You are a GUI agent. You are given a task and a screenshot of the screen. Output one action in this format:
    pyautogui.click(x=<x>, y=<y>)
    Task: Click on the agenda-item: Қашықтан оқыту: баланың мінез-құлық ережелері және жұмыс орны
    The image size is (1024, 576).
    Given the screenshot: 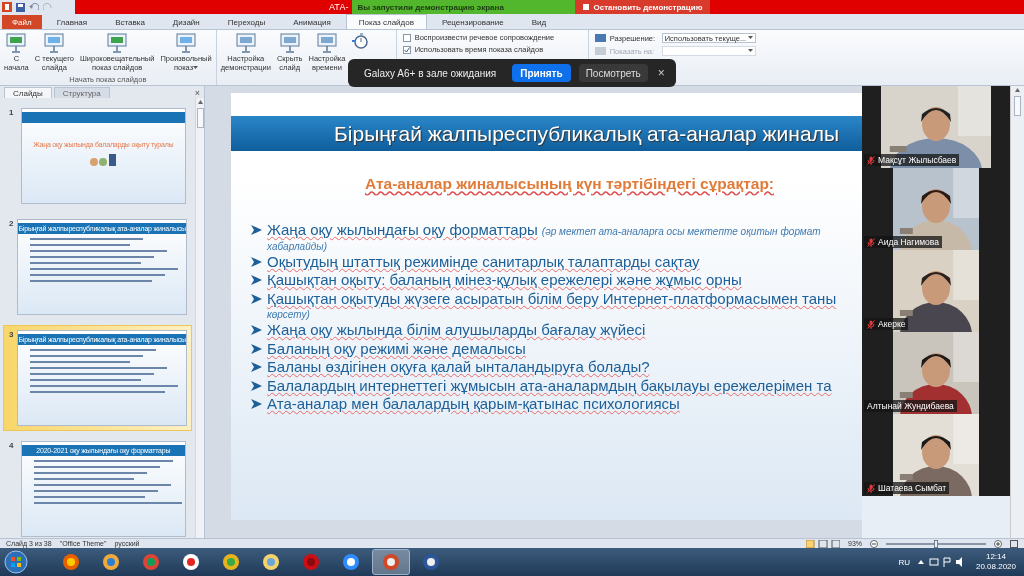 What is the action you would take?
    pyautogui.click(x=504, y=280)
    